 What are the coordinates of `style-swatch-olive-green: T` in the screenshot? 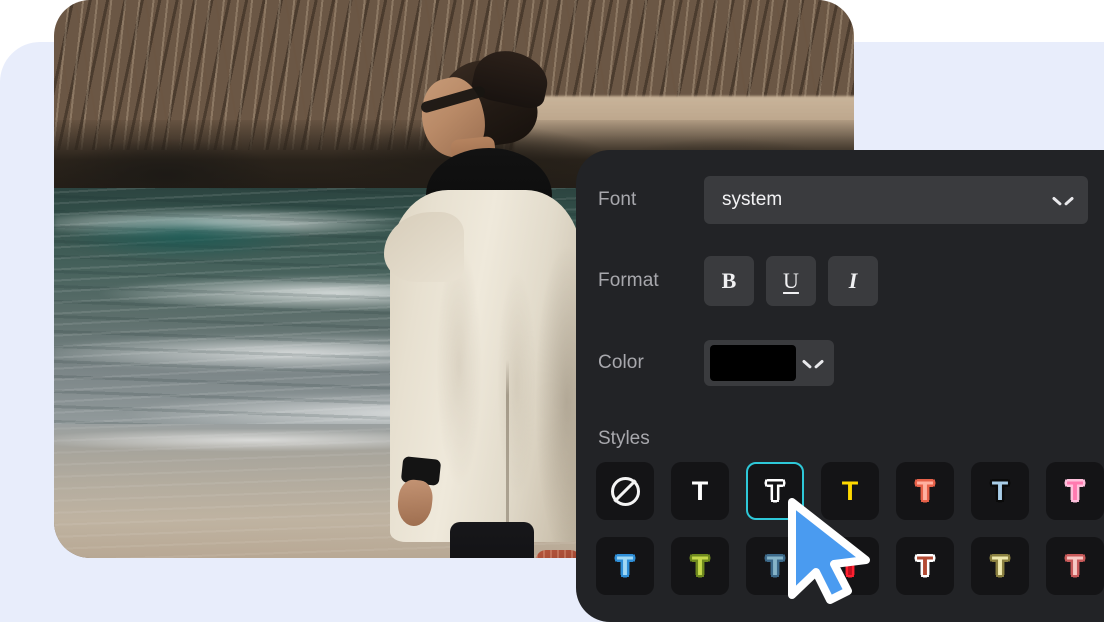 It's located at (700, 566).